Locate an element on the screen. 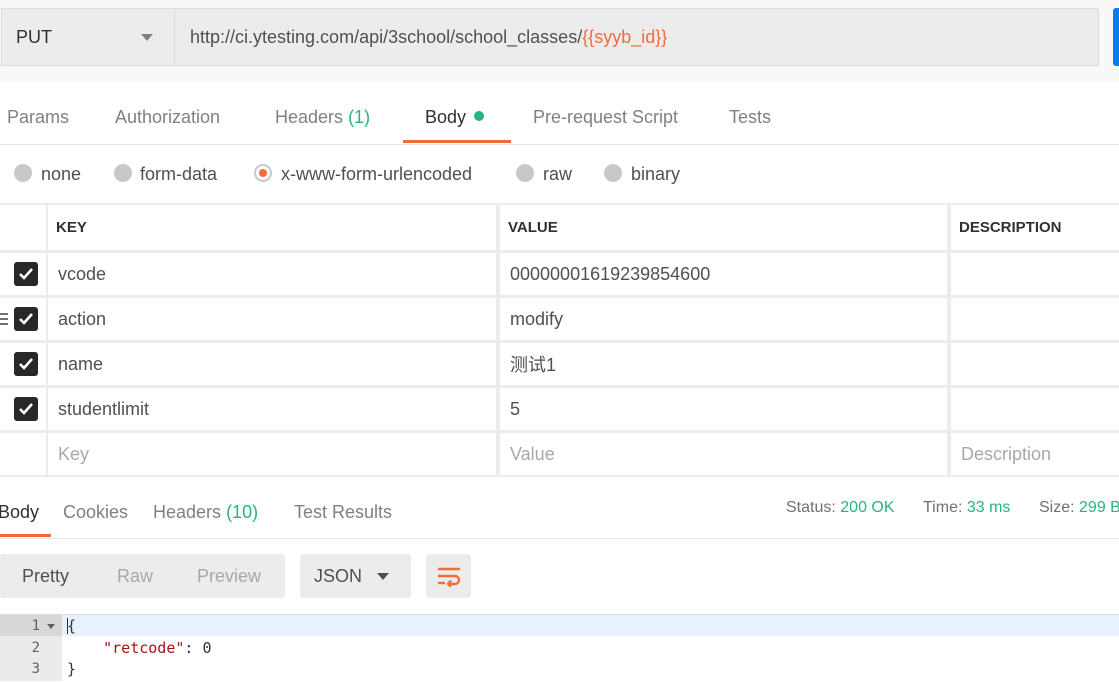 The width and height of the screenshot is (1119, 682). tab-body: Body is located at coordinates (455, 117).